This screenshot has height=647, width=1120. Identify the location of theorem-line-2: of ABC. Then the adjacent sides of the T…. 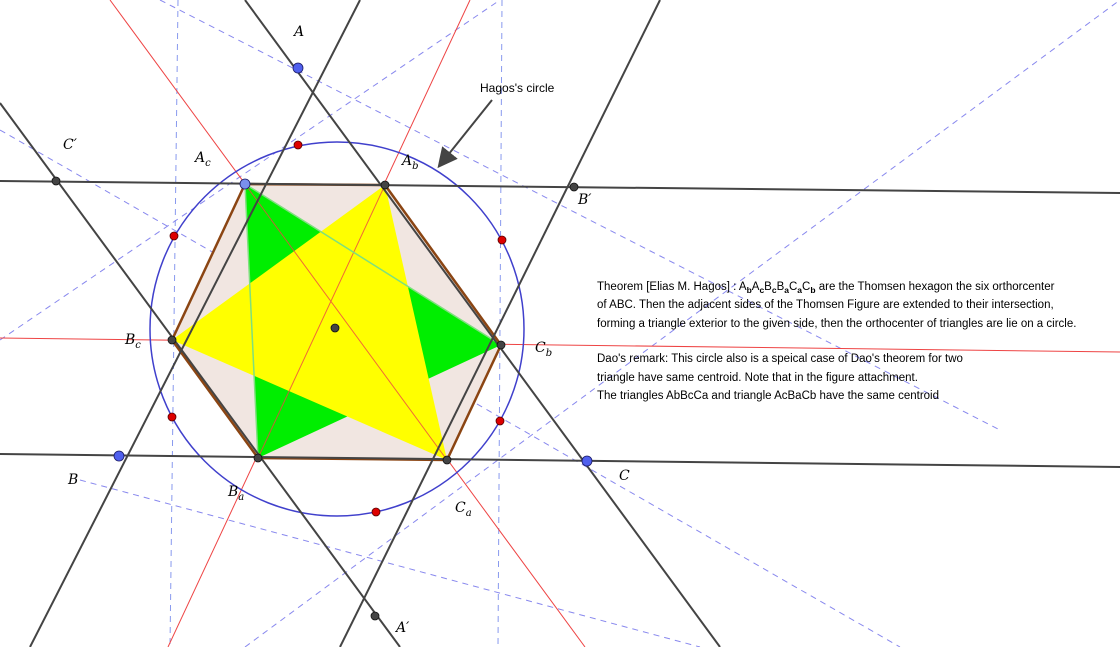
(825, 305).